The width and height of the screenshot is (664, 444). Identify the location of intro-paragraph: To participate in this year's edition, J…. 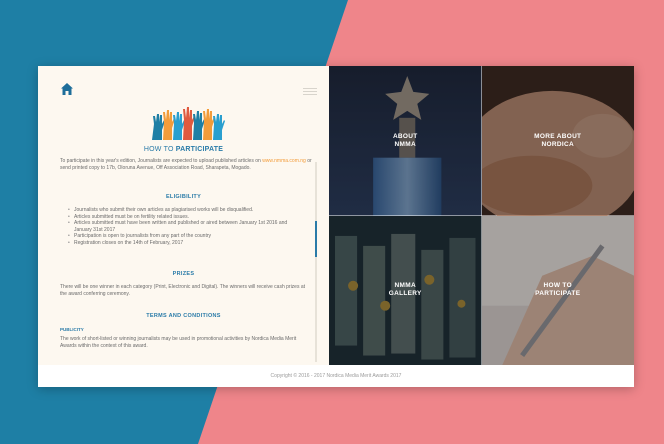
(186, 164).